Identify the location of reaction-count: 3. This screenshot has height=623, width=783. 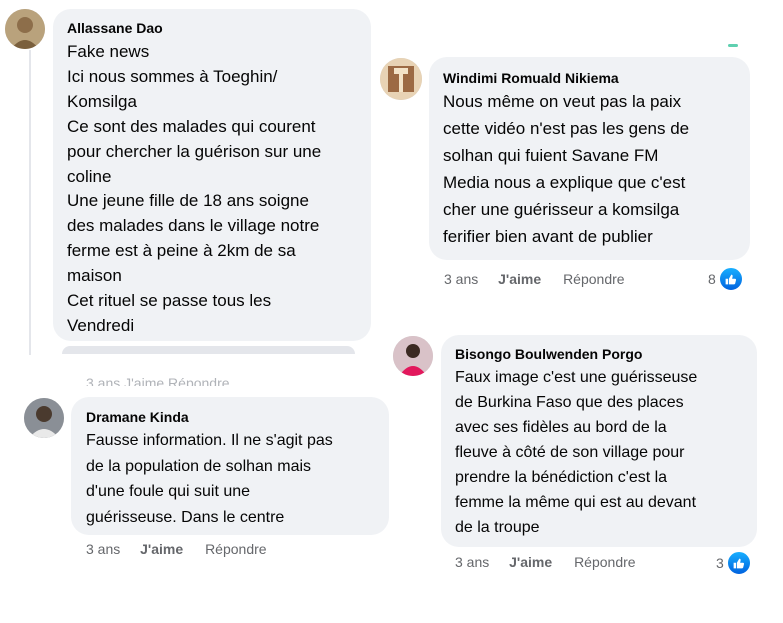
(720, 563).